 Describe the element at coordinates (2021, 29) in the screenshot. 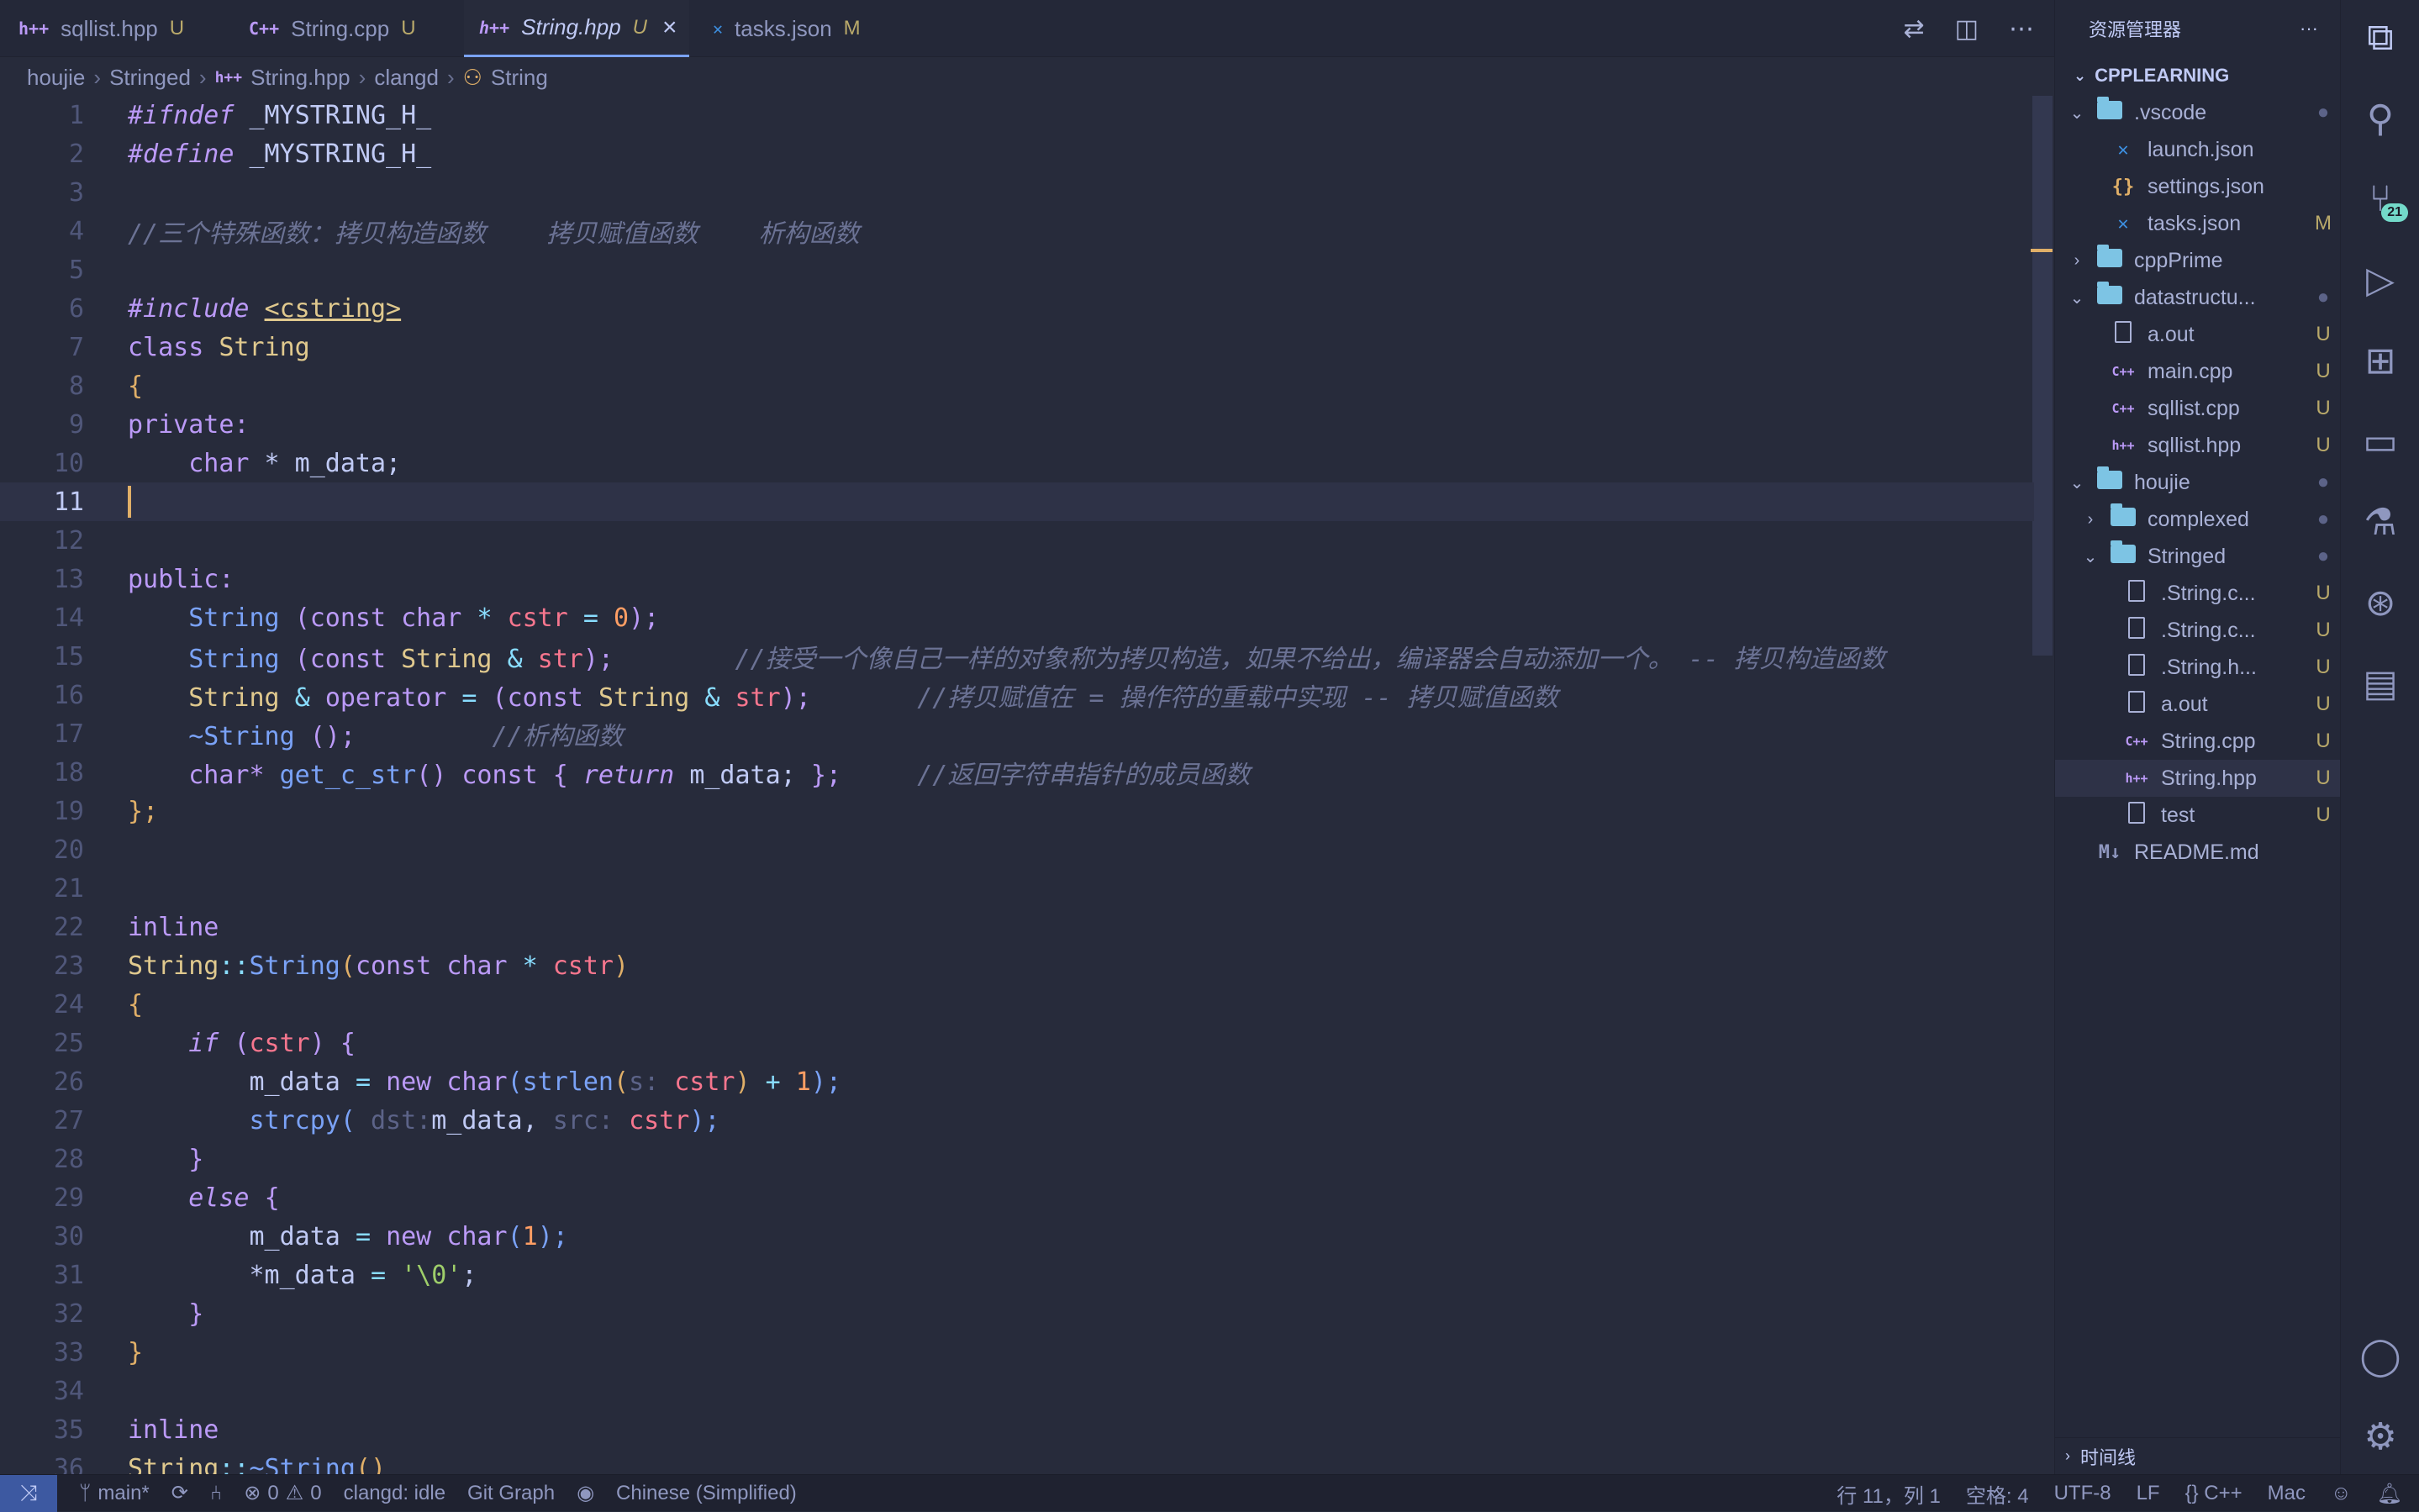

I see `more-actions-icon: ⋯` at that location.